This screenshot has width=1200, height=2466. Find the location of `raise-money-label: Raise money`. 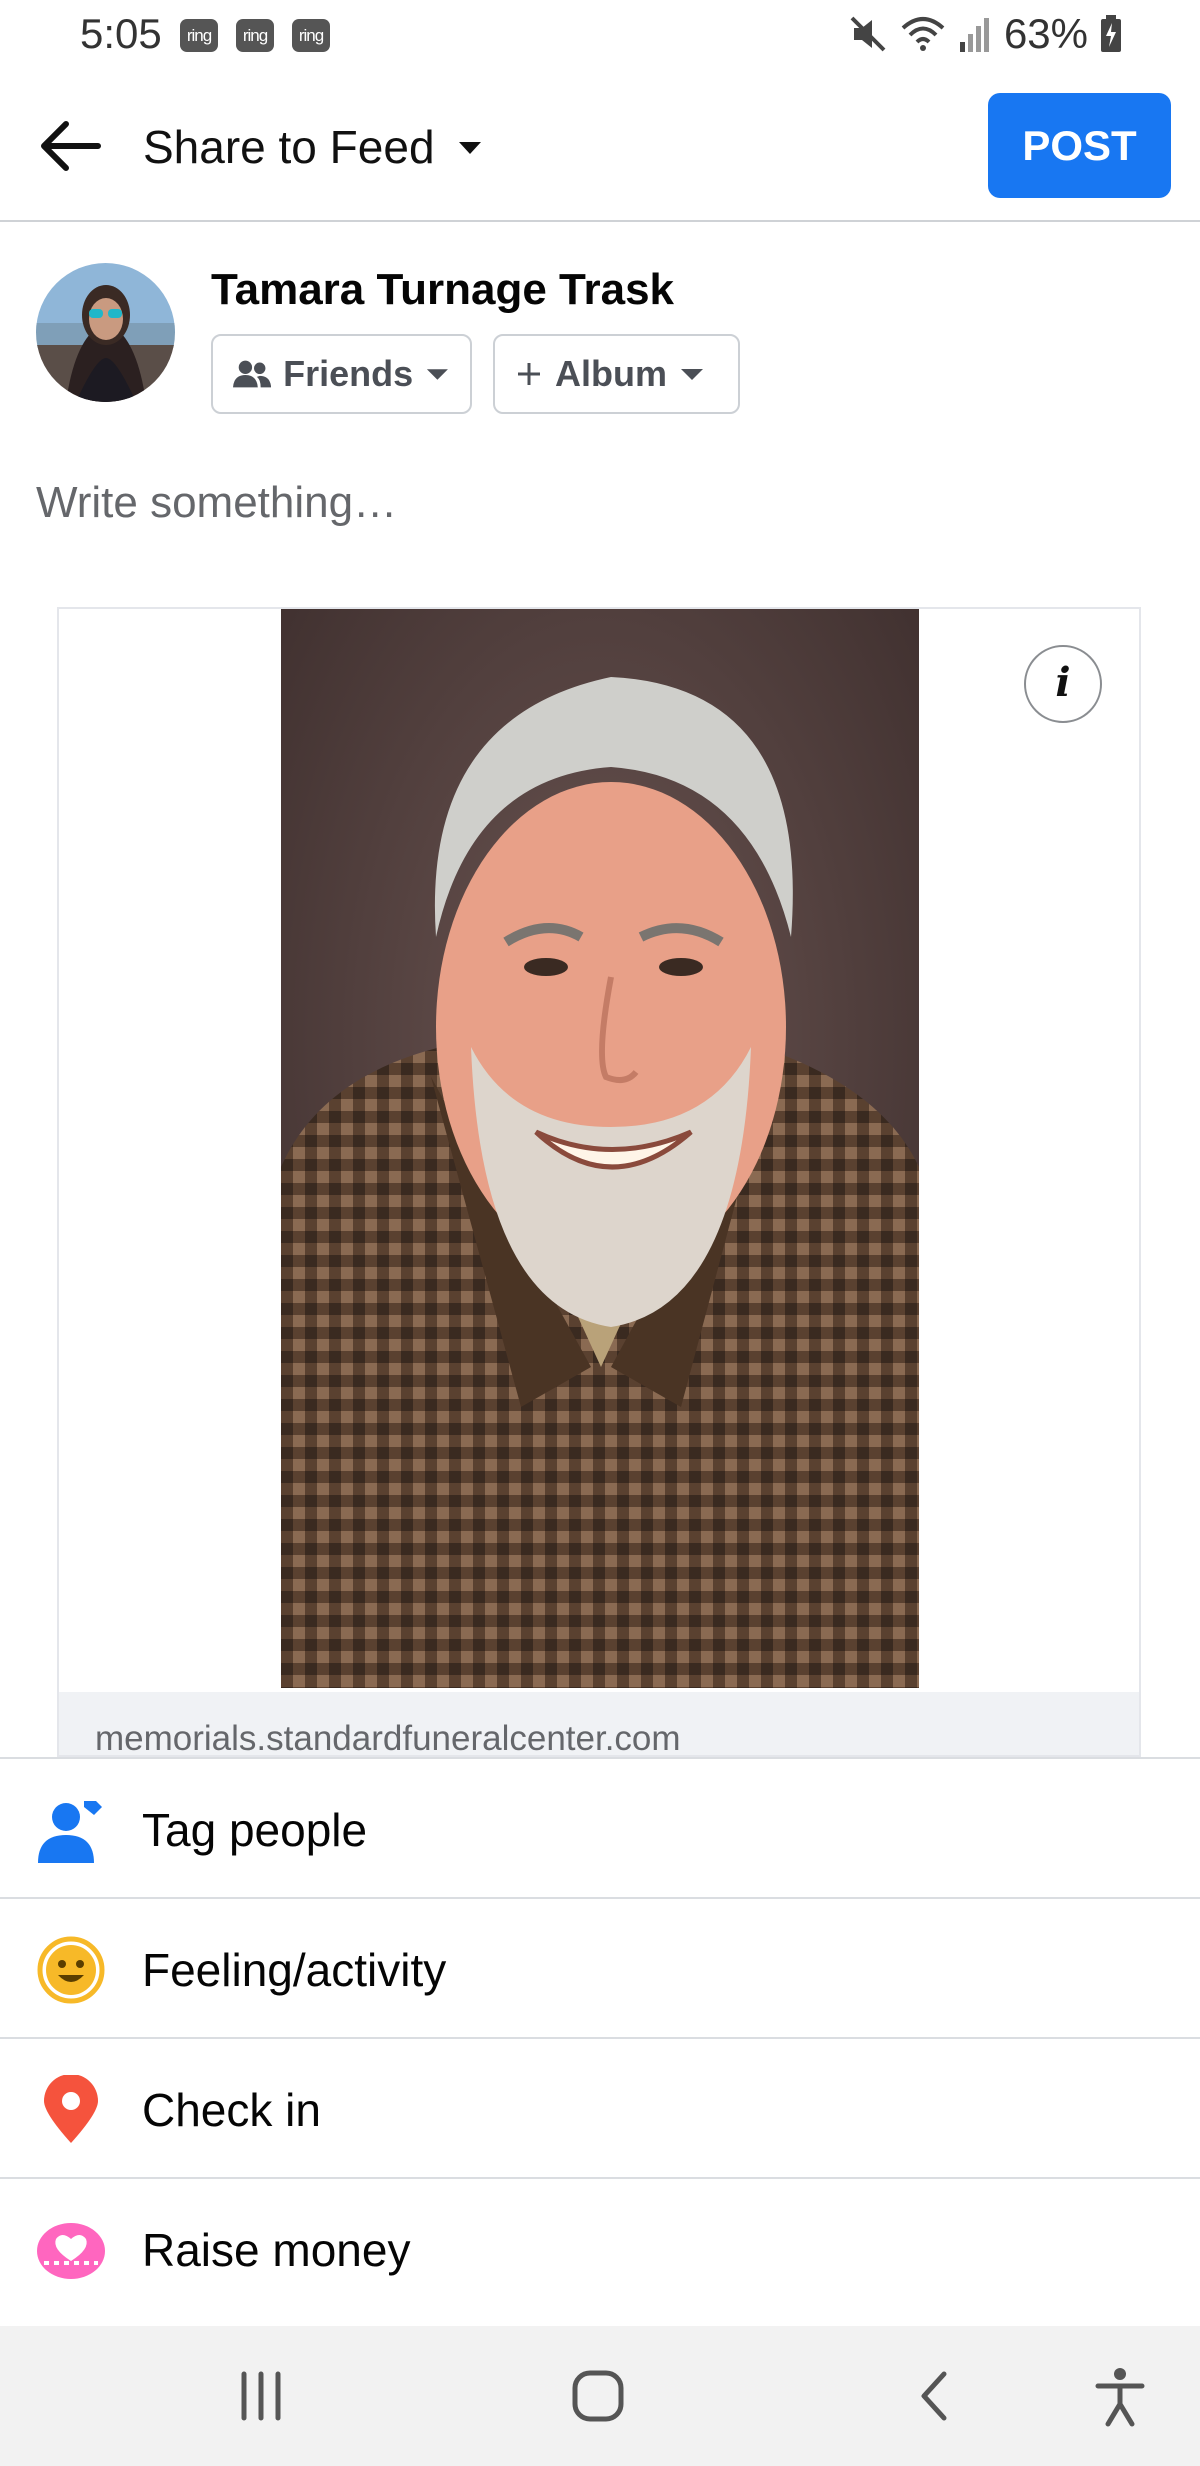

raise-money-label: Raise money is located at coordinates (276, 2250).